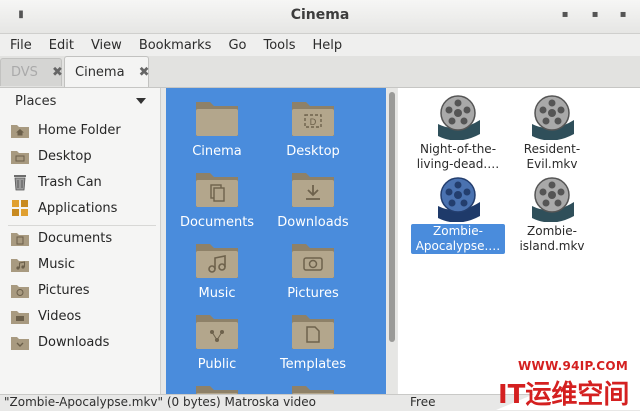  What do you see at coordinates (235, 45) in the screenshot?
I see `menu-go: Go` at bounding box center [235, 45].